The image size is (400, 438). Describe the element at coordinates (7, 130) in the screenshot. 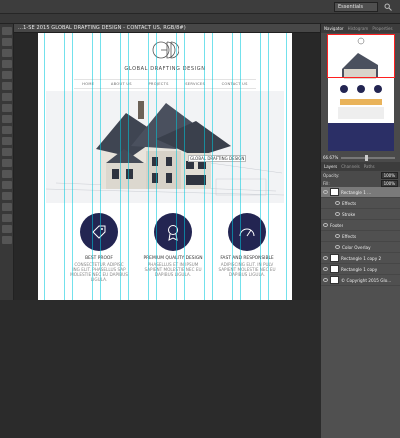

I see `history-brush-tool-icon` at that location.